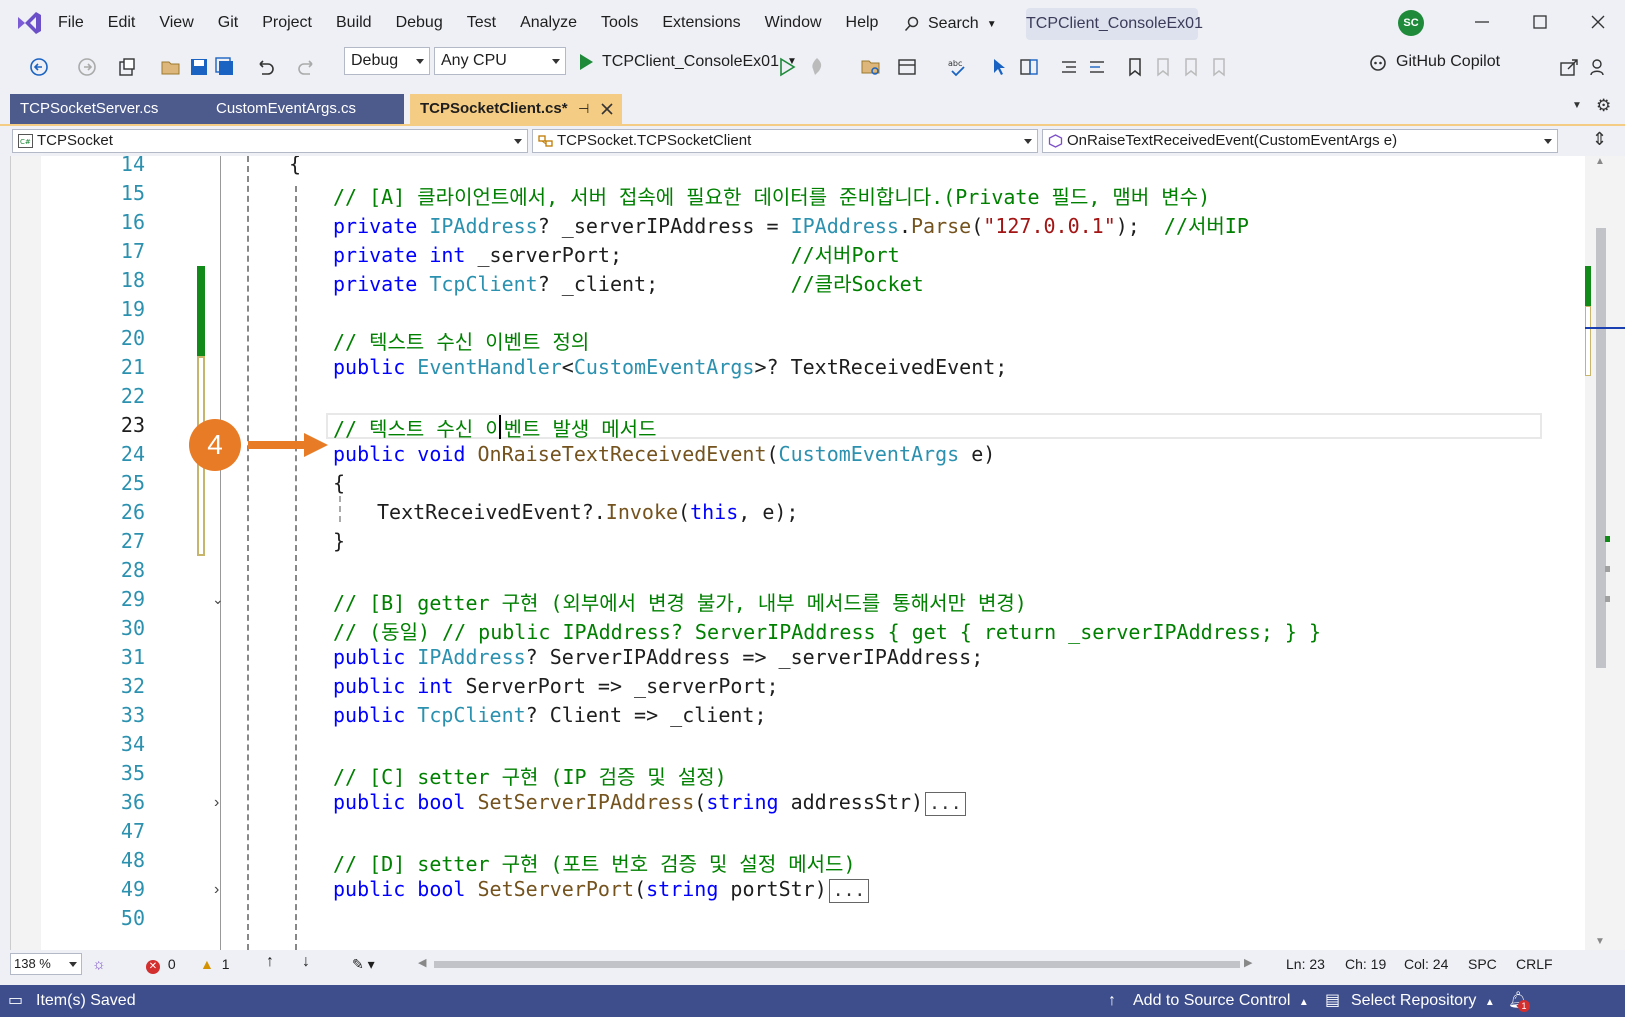 The image size is (1625, 1017). I want to click on whitespace-indicator: SPC, so click(1482, 964).